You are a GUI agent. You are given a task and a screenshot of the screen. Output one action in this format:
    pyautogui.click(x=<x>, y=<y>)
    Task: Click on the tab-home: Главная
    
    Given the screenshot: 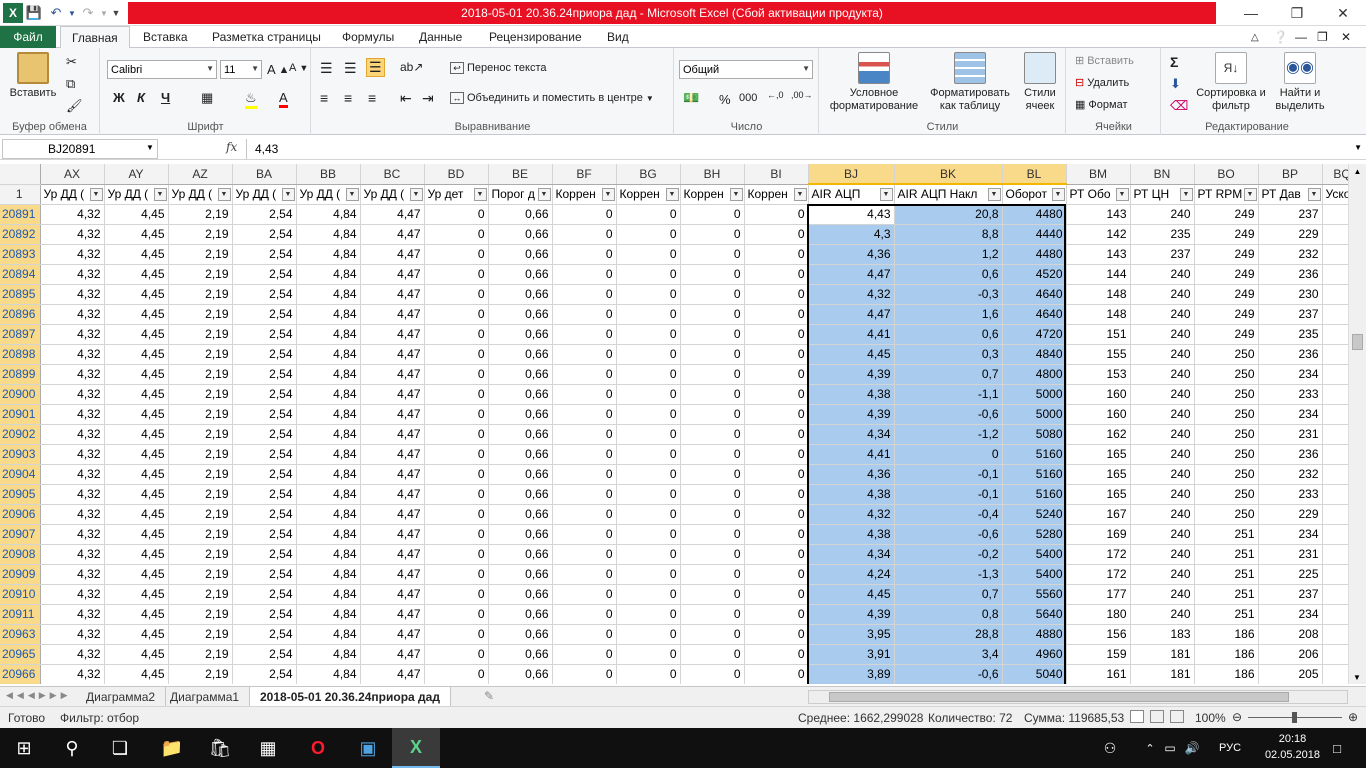 What is the action you would take?
    pyautogui.click(x=95, y=37)
    